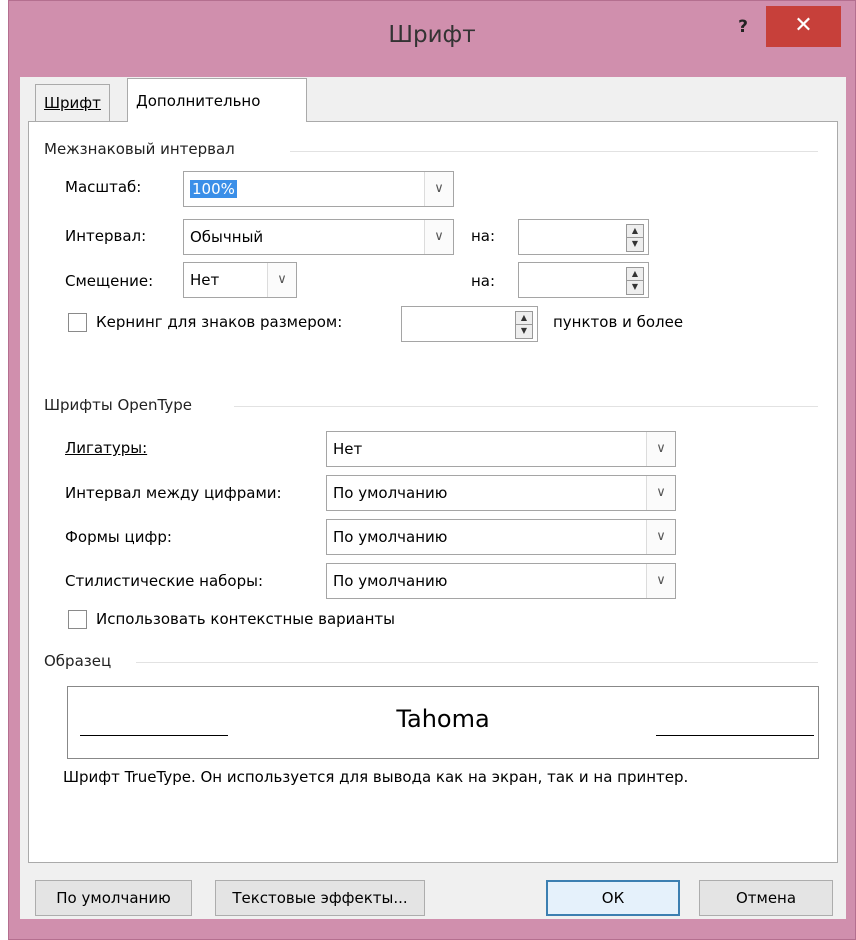  Describe the element at coordinates (213, 189) in the screenshot. I see `scale-value: 100%` at that location.